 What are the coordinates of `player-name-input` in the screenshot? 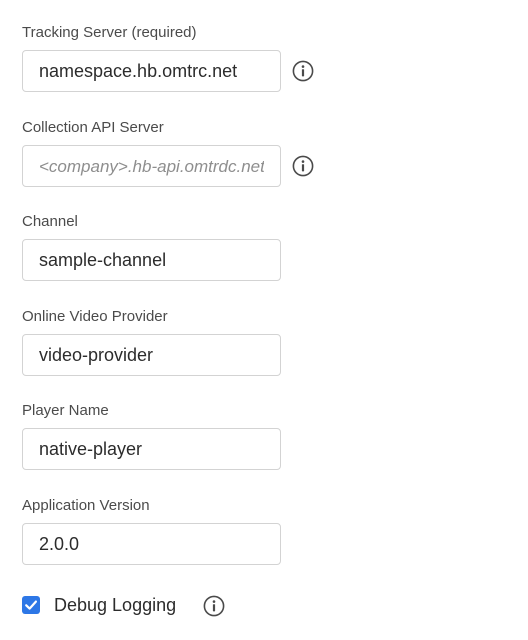 It's located at (151, 449).